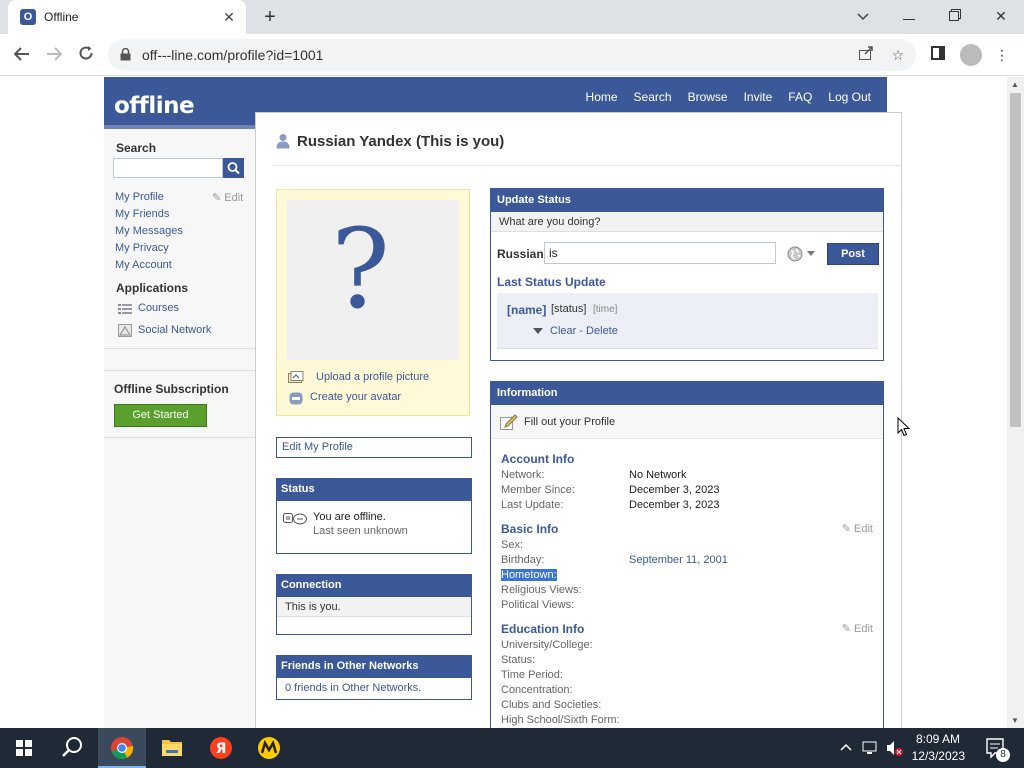 This screenshot has height=768, width=1024. Describe the element at coordinates (149, 231) in the screenshot. I see `sidebar-item-my-messages: My Messages` at that location.